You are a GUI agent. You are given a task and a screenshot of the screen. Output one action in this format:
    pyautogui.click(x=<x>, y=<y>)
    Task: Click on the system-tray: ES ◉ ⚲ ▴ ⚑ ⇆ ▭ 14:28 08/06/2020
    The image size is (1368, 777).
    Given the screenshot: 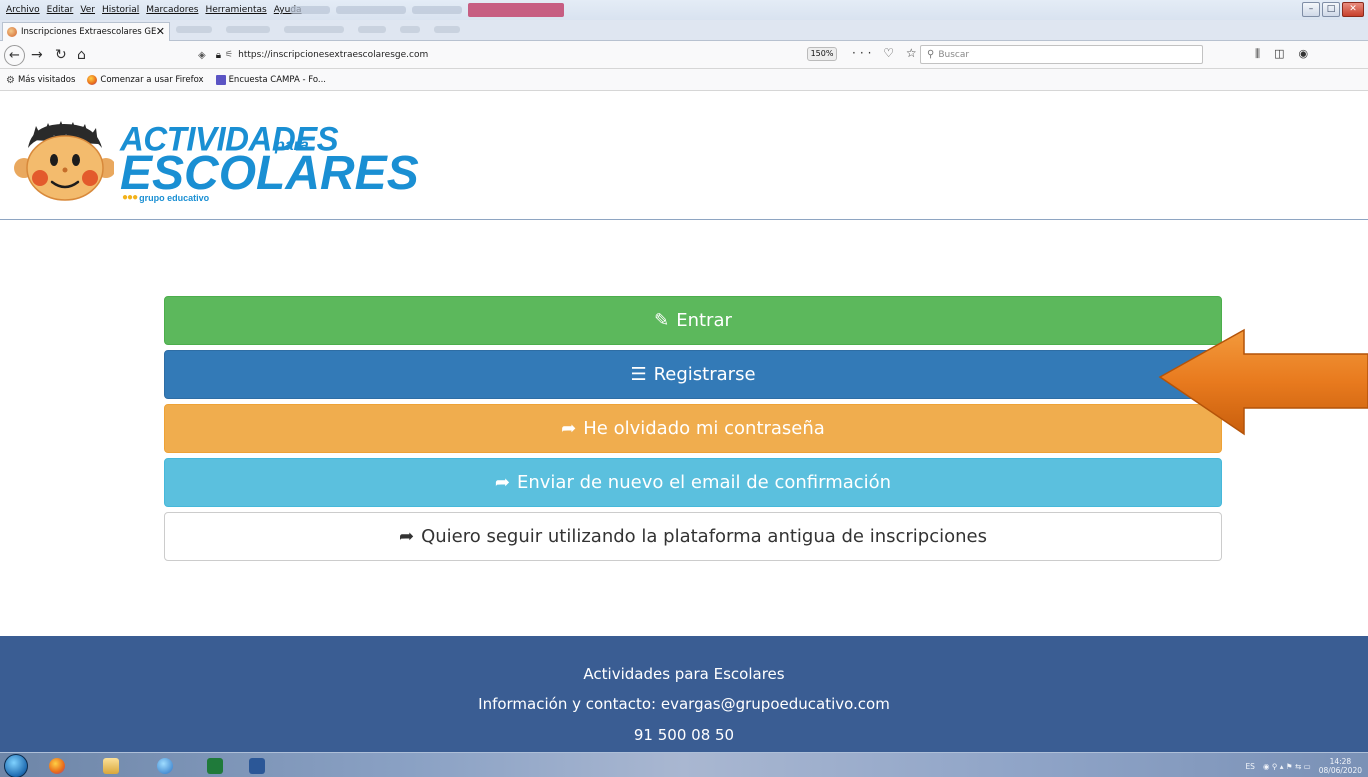 What is the action you would take?
    pyautogui.click(x=1303, y=766)
    